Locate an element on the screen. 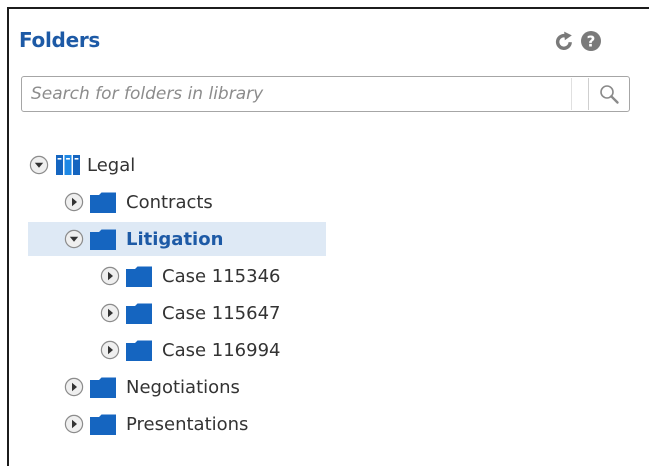 The image size is (650, 466). tree-item-presentations: Presentations is located at coordinates (156, 424).